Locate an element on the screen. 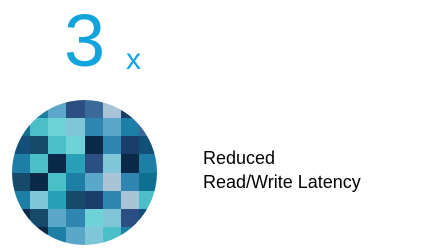 The width and height of the screenshot is (425, 249). caption: Reduced Read/Write Latency is located at coordinates (282, 170).